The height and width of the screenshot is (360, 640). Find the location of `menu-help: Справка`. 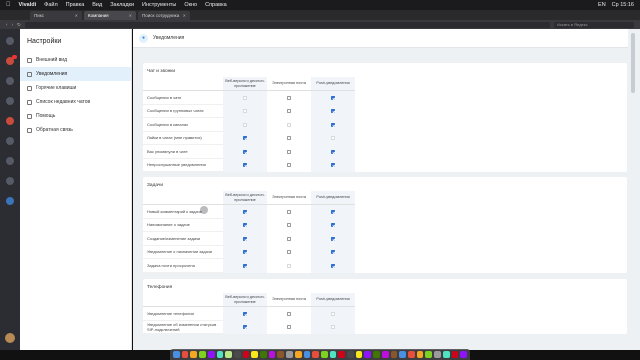

menu-help: Справка is located at coordinates (216, 5).